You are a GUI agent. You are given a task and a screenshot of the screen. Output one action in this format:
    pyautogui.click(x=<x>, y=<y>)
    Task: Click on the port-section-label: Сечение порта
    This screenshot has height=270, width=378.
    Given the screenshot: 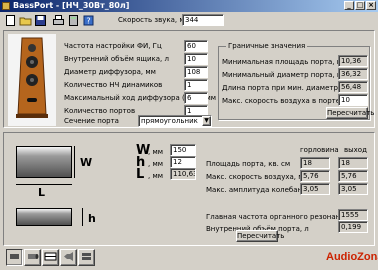 What is the action you would take?
    pyautogui.click(x=91, y=121)
    